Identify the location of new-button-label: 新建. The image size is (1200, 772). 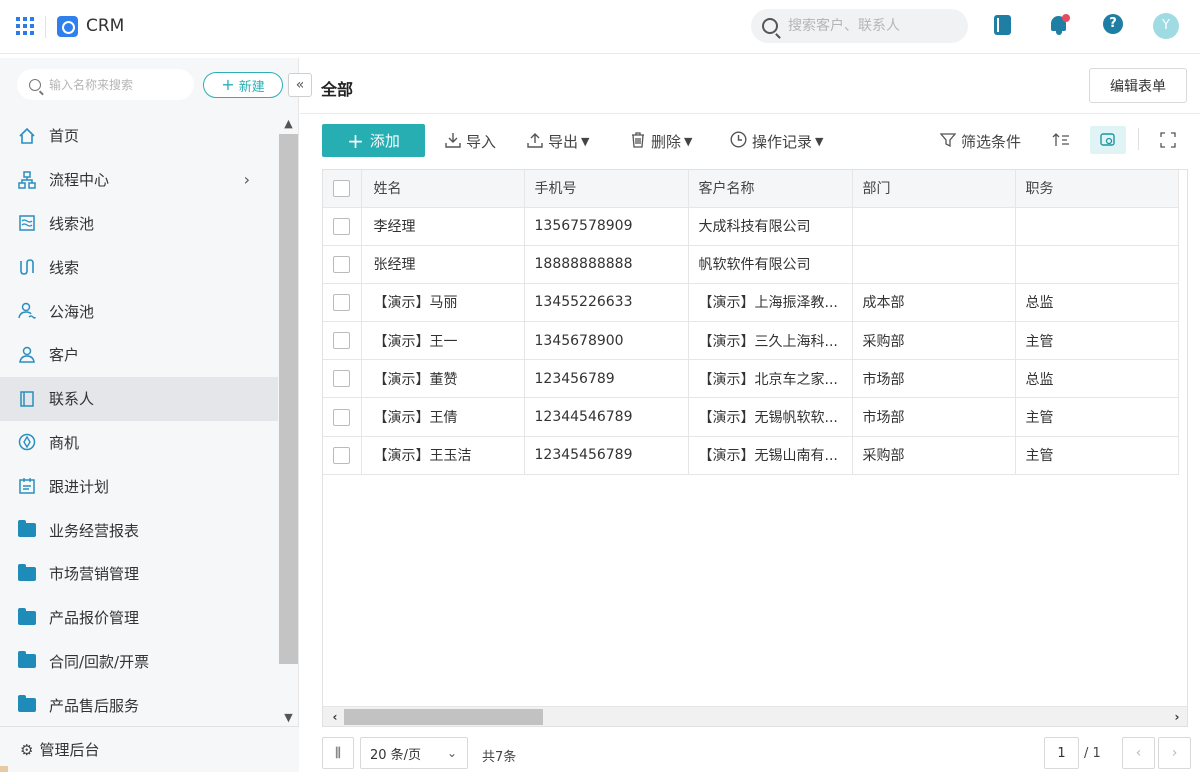
(251, 87).